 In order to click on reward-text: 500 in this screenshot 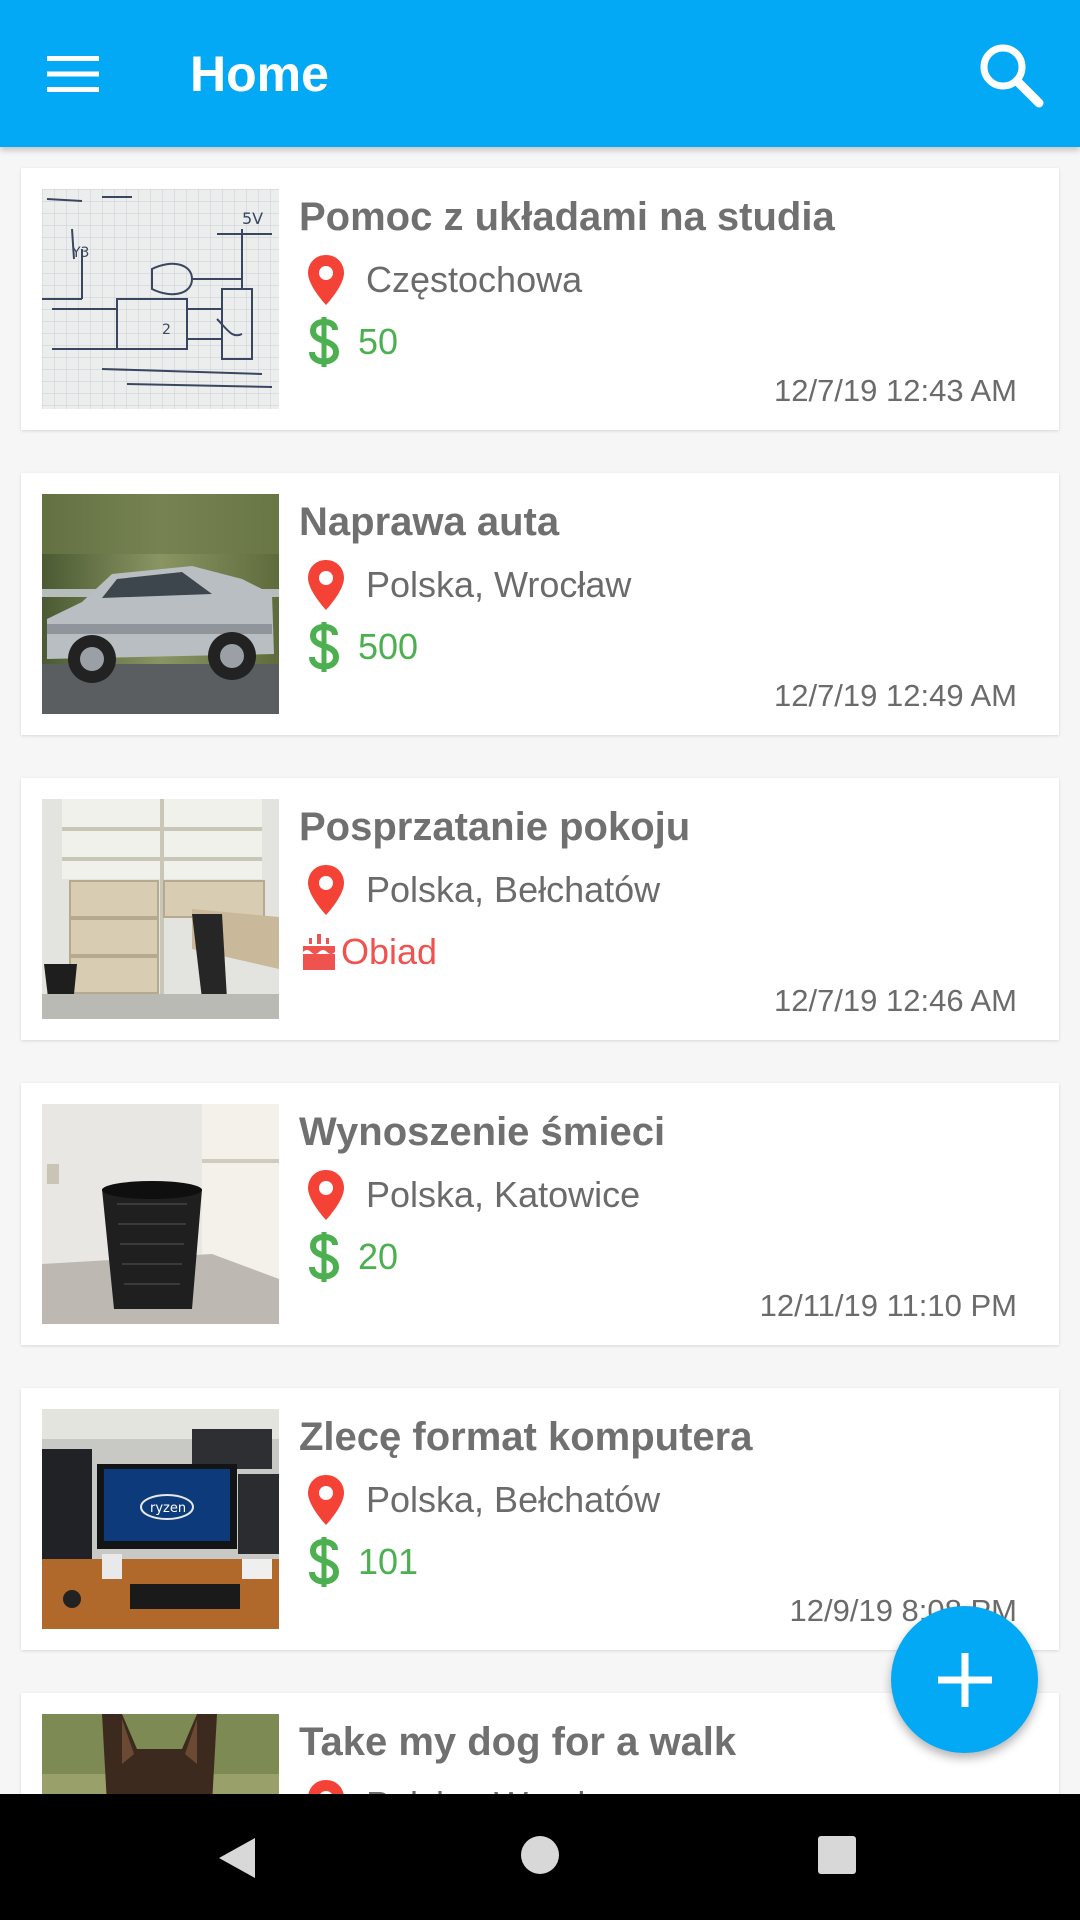, I will do `click(388, 646)`.